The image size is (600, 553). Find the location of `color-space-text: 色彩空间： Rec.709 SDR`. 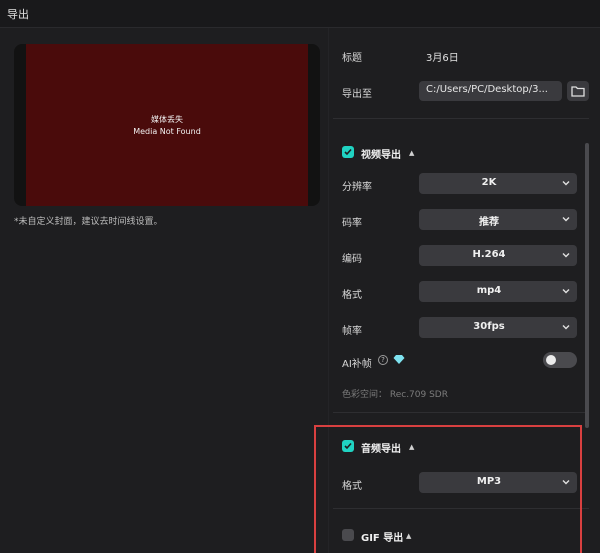

color-space-text: 色彩空间： Rec.709 SDR is located at coordinates (395, 395).